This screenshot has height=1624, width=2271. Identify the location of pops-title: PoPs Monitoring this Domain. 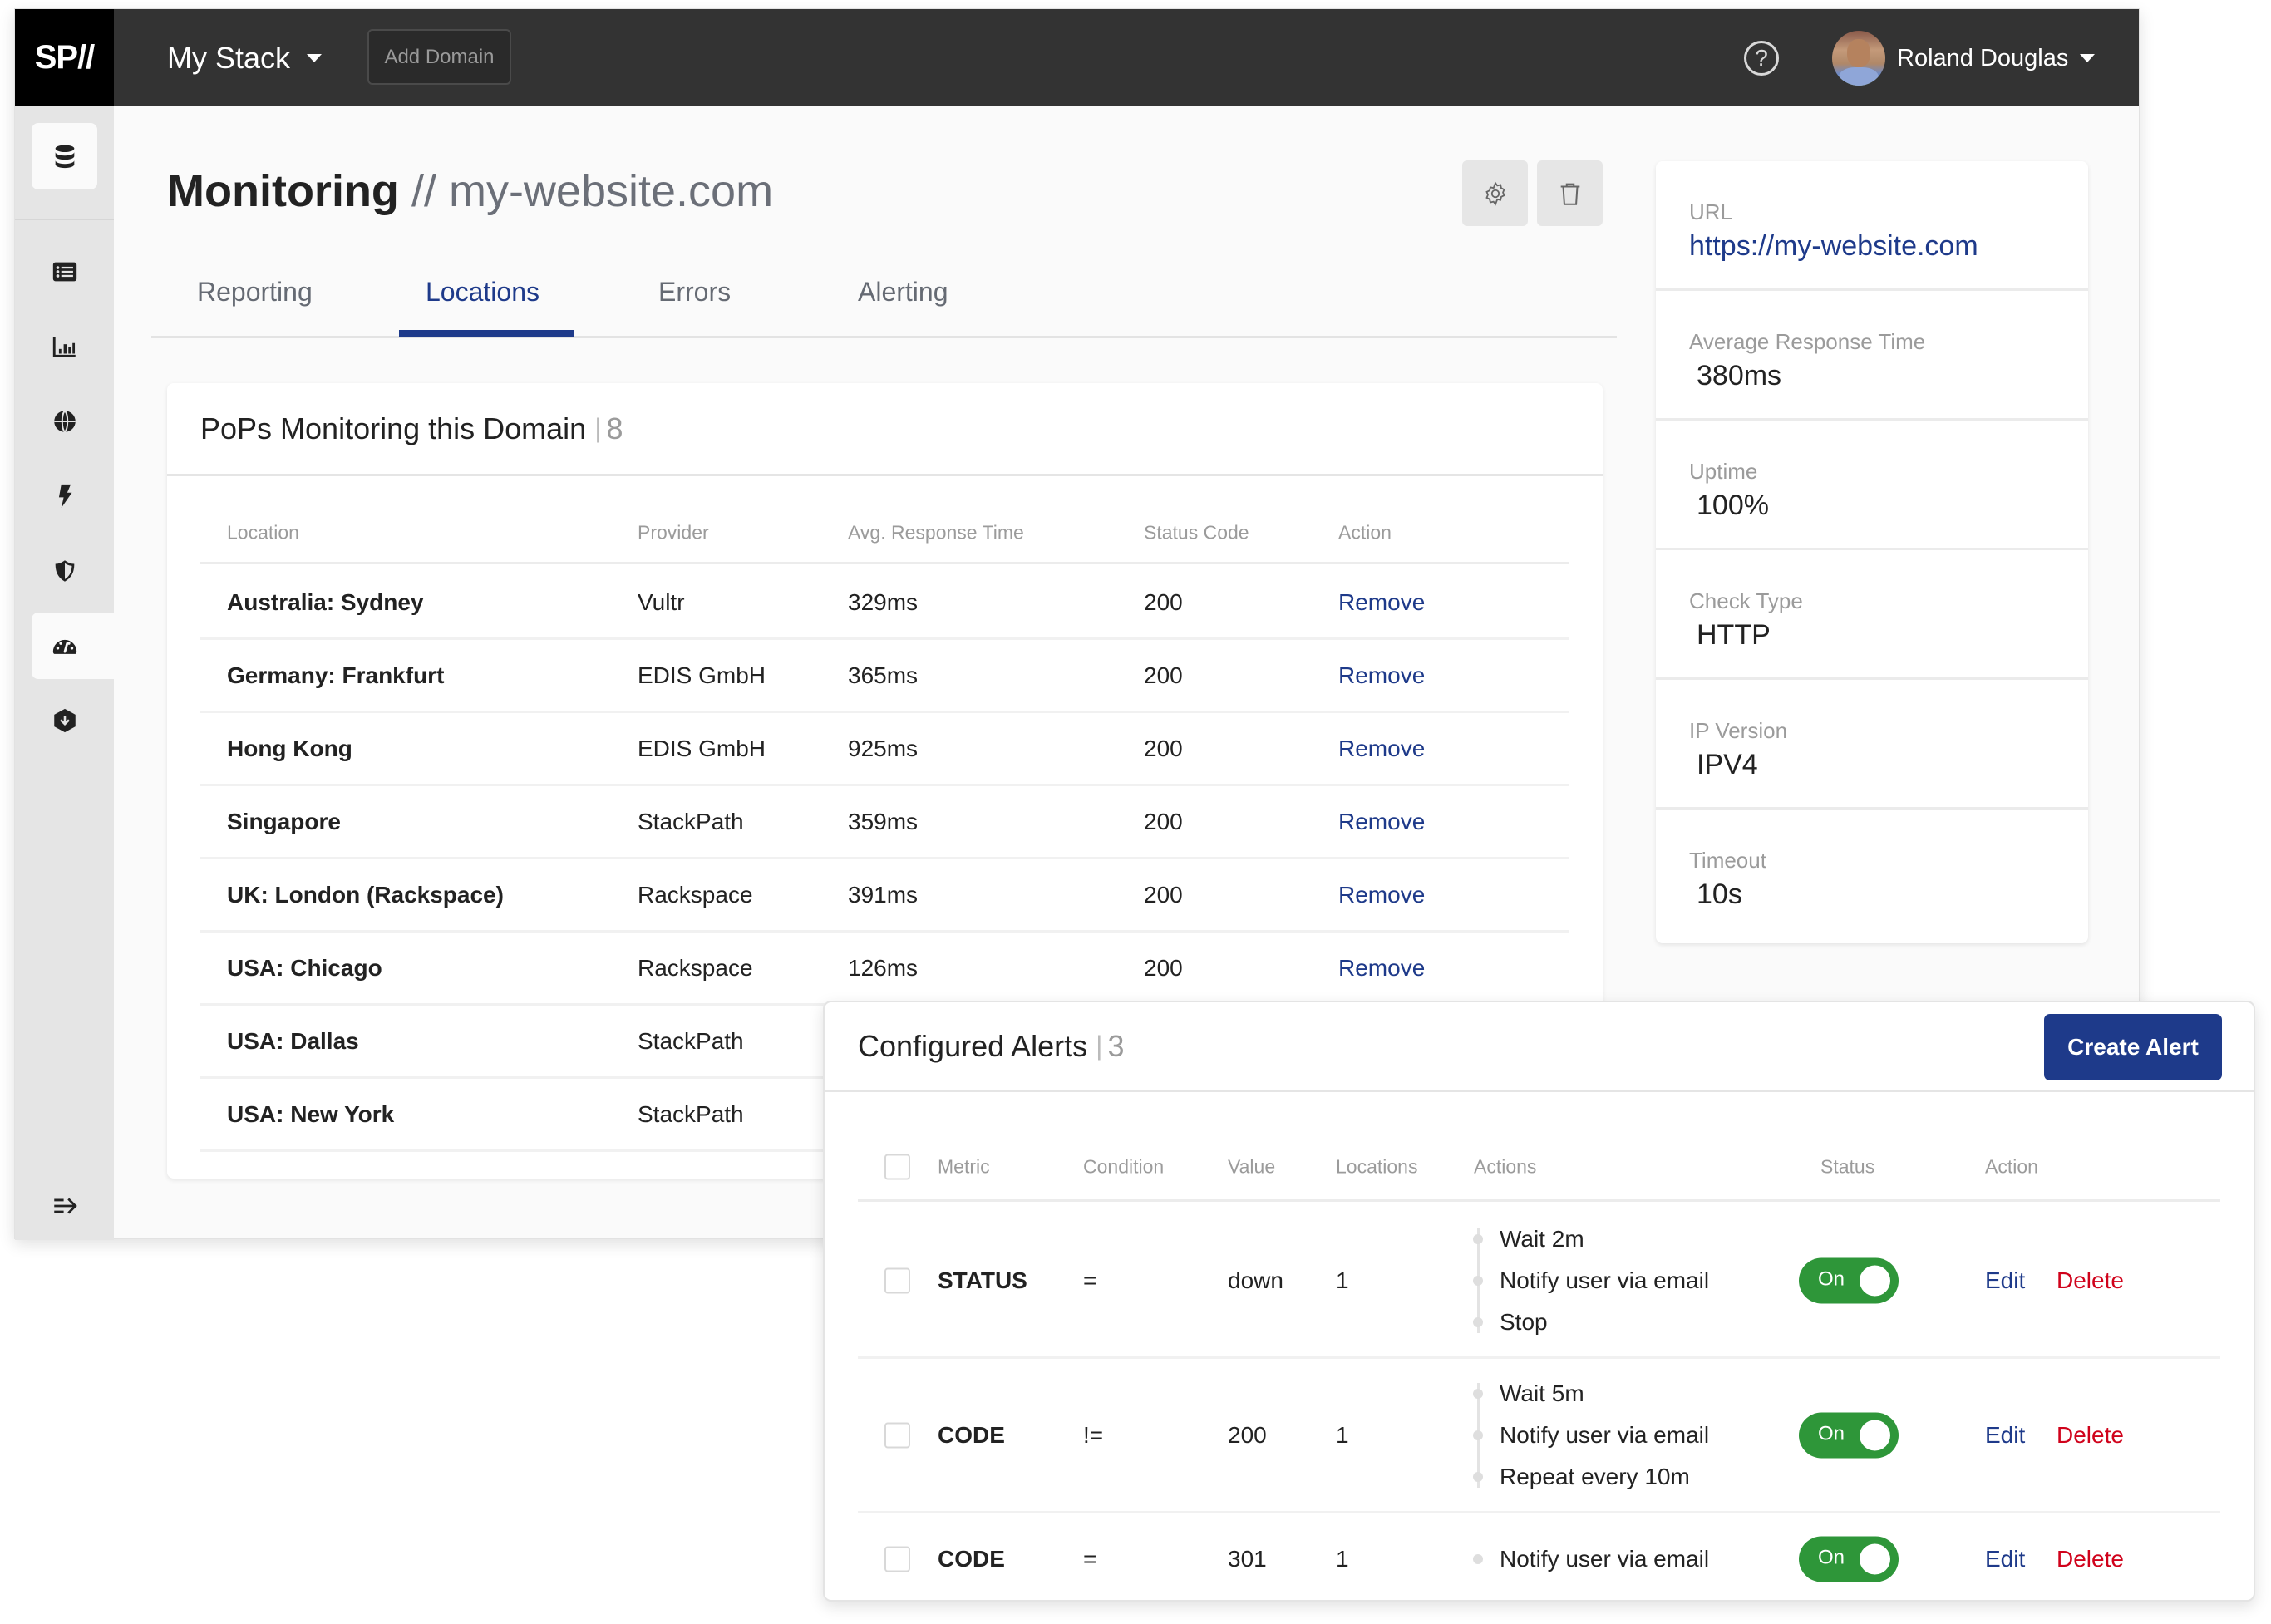
(393, 428).